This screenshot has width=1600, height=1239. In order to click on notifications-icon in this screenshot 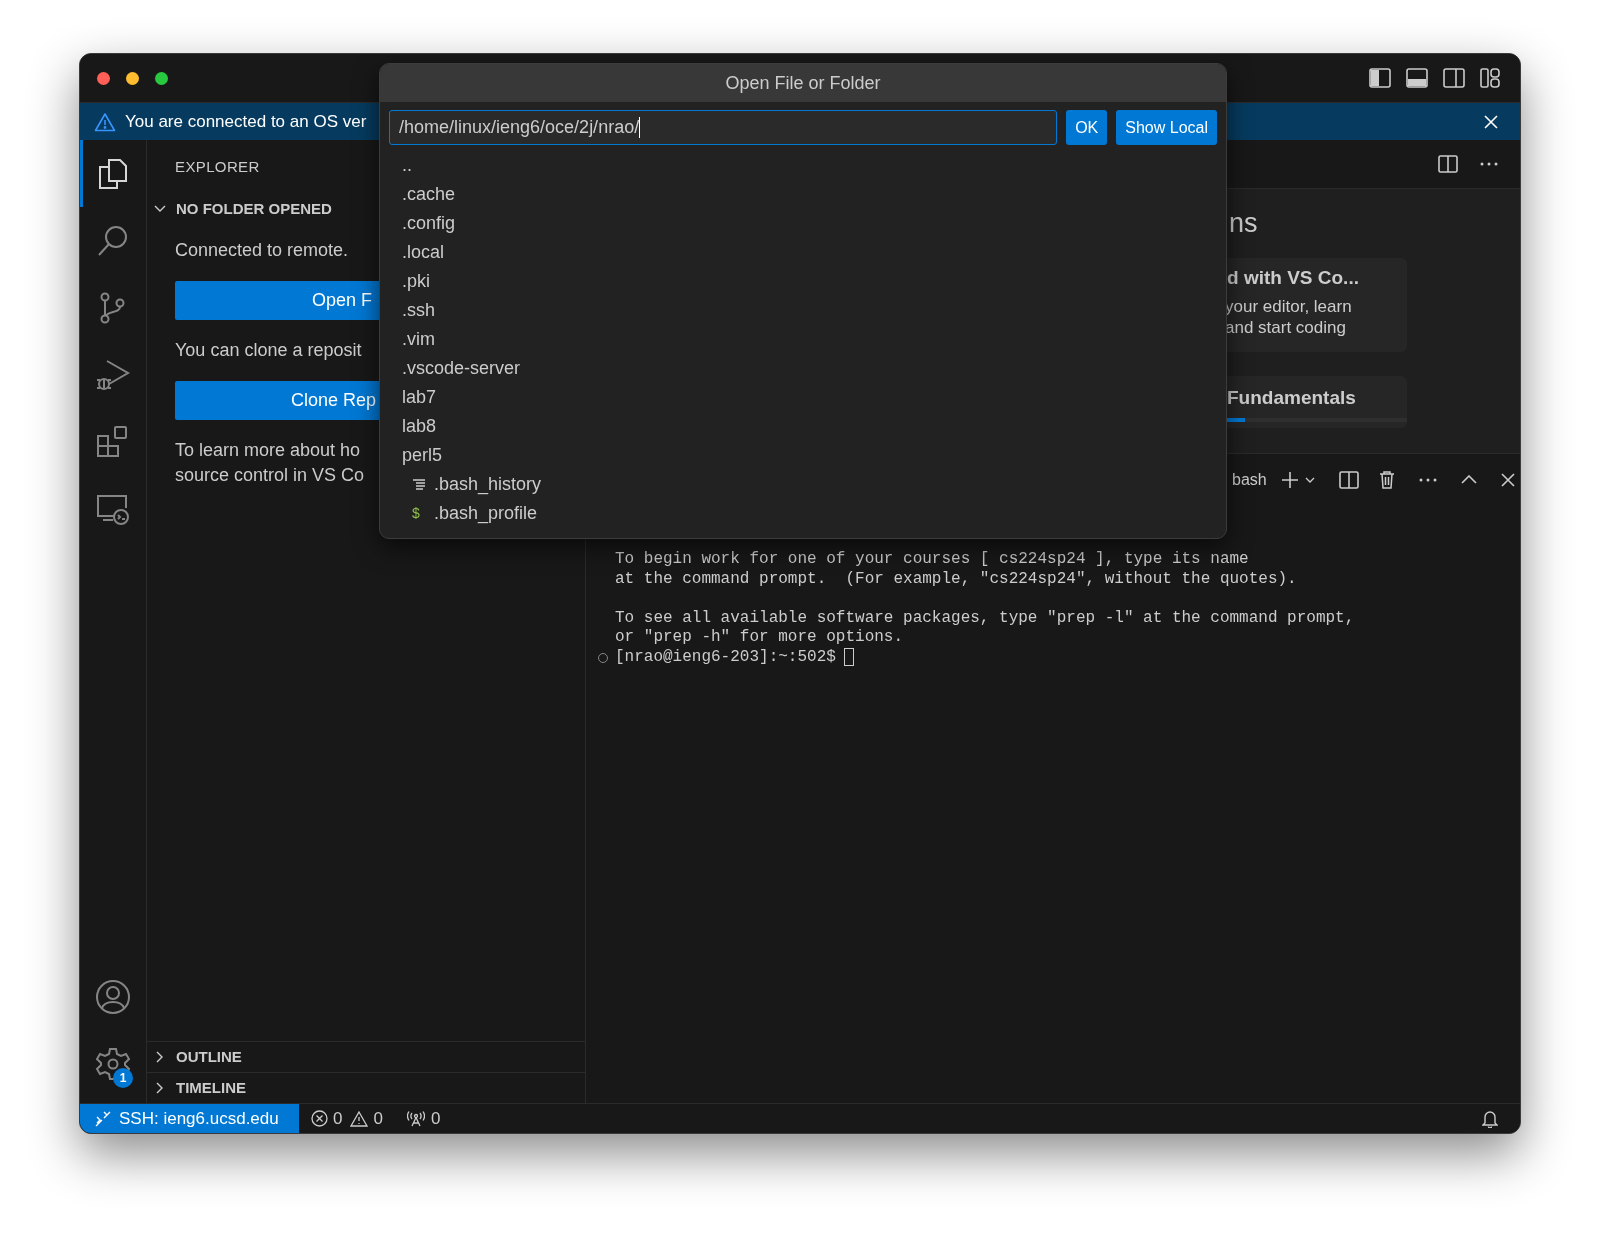, I will do `click(1490, 1118)`.